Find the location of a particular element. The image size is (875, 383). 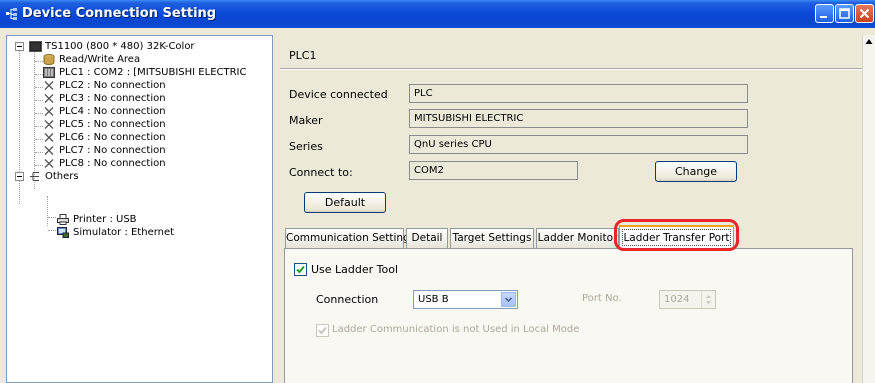

database-icon is located at coordinates (49, 59).